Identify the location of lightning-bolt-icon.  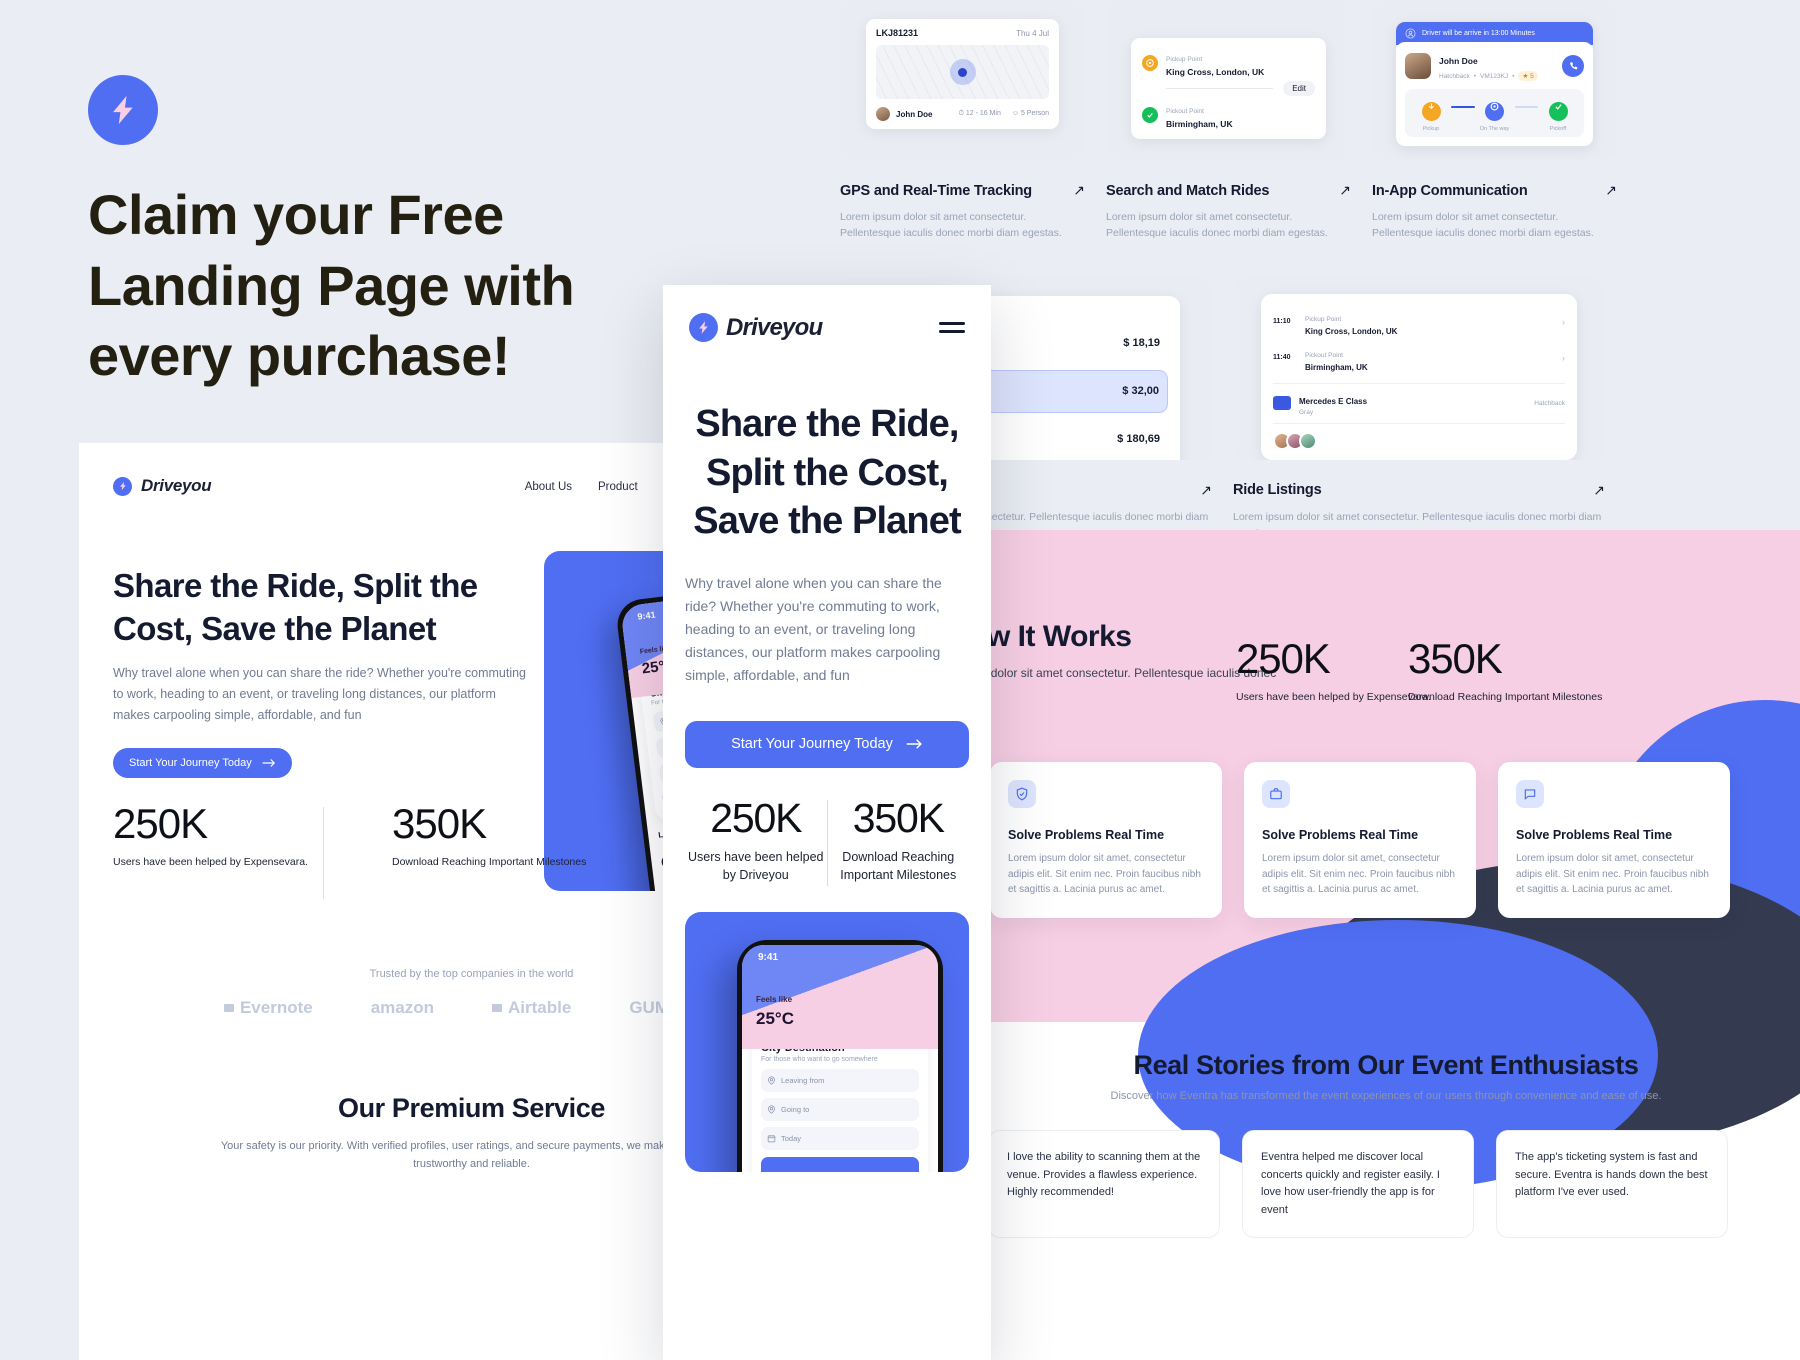
(123, 110).